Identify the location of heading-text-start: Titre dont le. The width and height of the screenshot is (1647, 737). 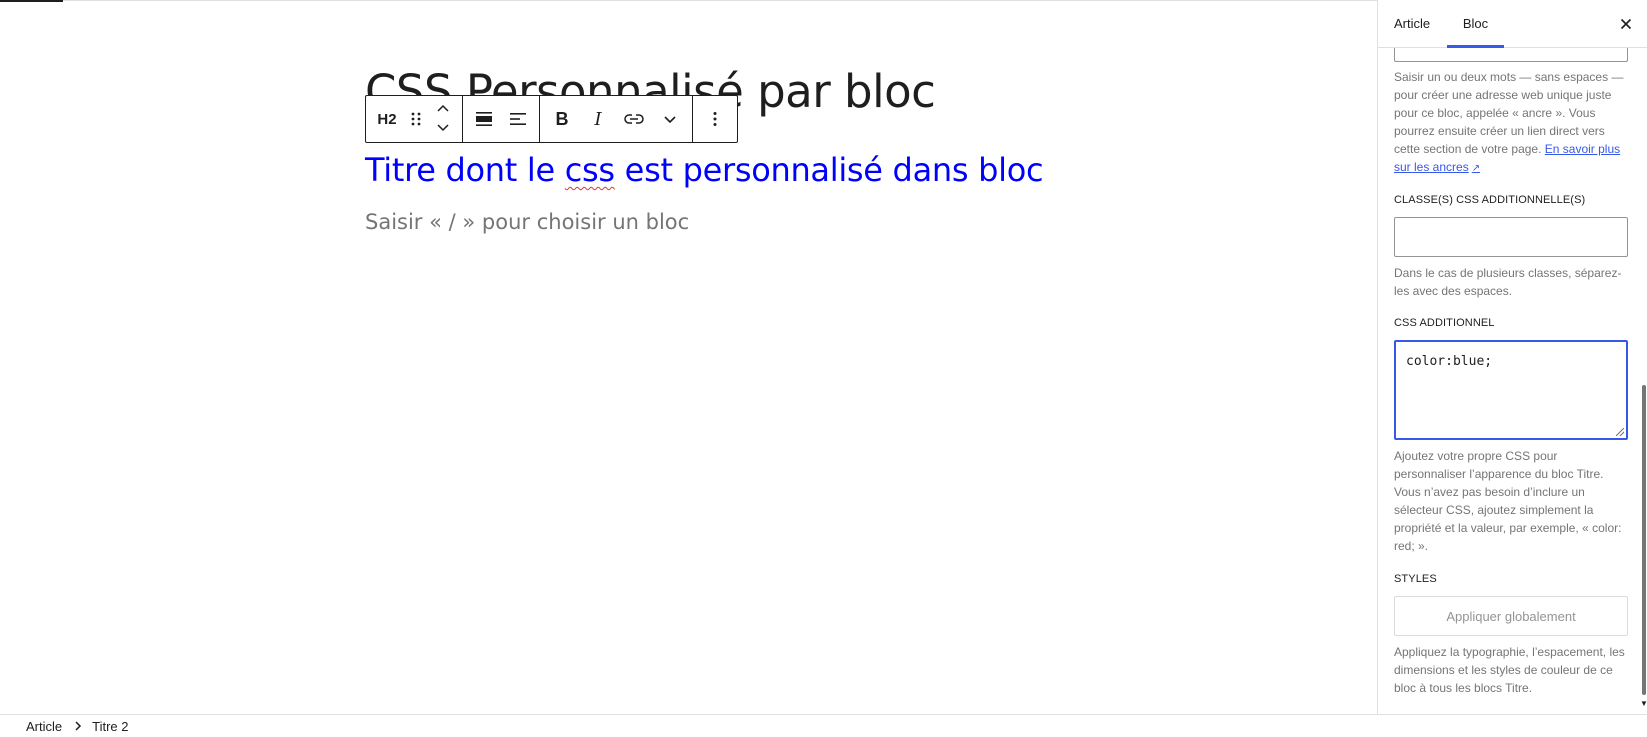
(465, 170).